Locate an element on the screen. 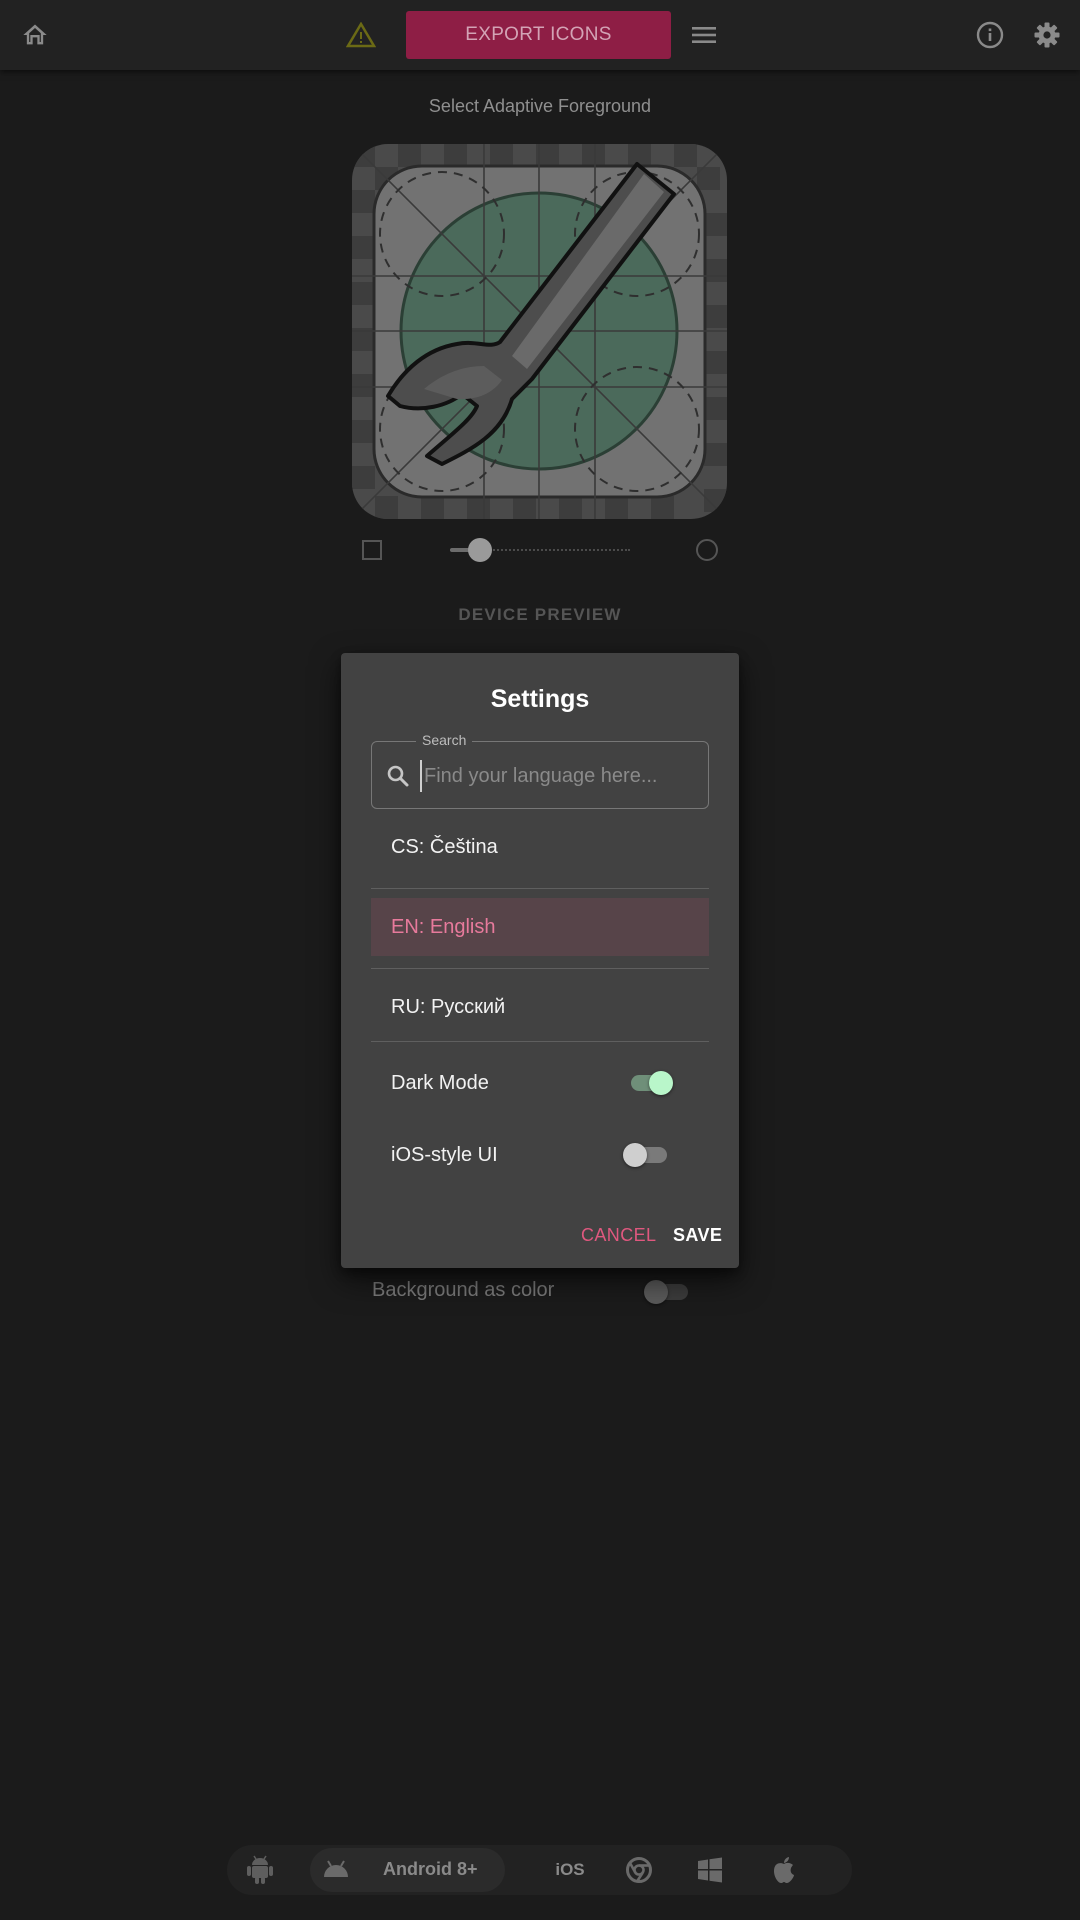 The width and height of the screenshot is (1080, 1920). warning-triangle-icon is located at coordinates (361, 35).